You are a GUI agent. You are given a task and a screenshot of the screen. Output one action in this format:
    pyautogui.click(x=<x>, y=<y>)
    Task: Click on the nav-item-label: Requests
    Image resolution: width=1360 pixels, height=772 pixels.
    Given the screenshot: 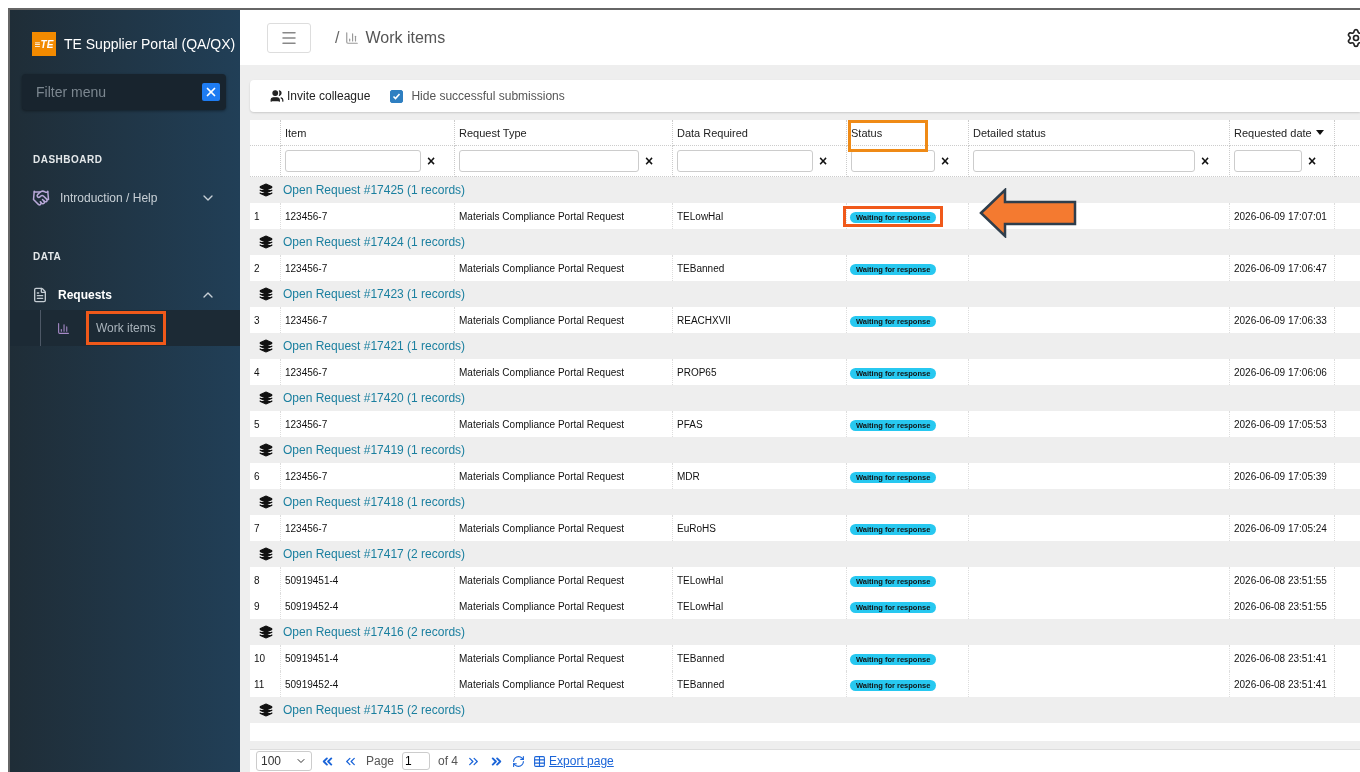 What is the action you would take?
    pyautogui.click(x=86, y=295)
    